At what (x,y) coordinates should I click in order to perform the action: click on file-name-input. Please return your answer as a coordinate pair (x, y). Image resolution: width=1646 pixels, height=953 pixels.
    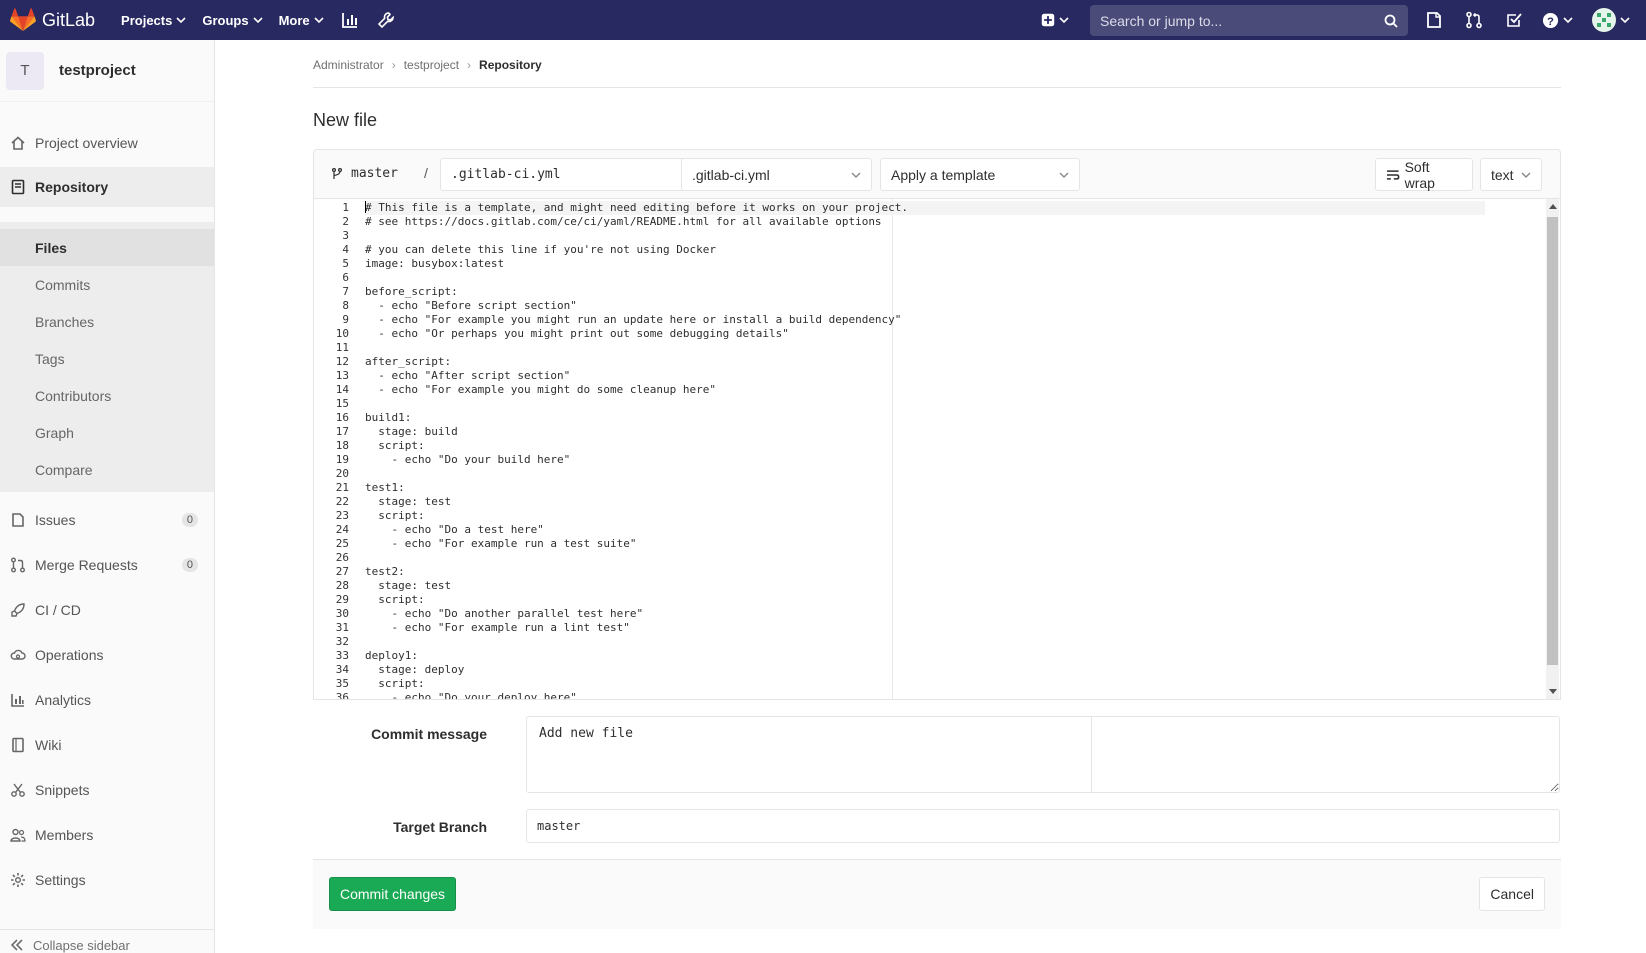
    Looking at the image, I should click on (564, 174).